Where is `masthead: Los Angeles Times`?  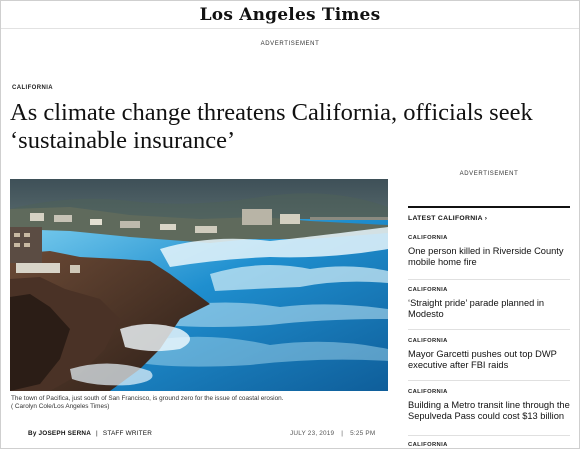
masthead: Los Angeles Times is located at coordinates (290, 15).